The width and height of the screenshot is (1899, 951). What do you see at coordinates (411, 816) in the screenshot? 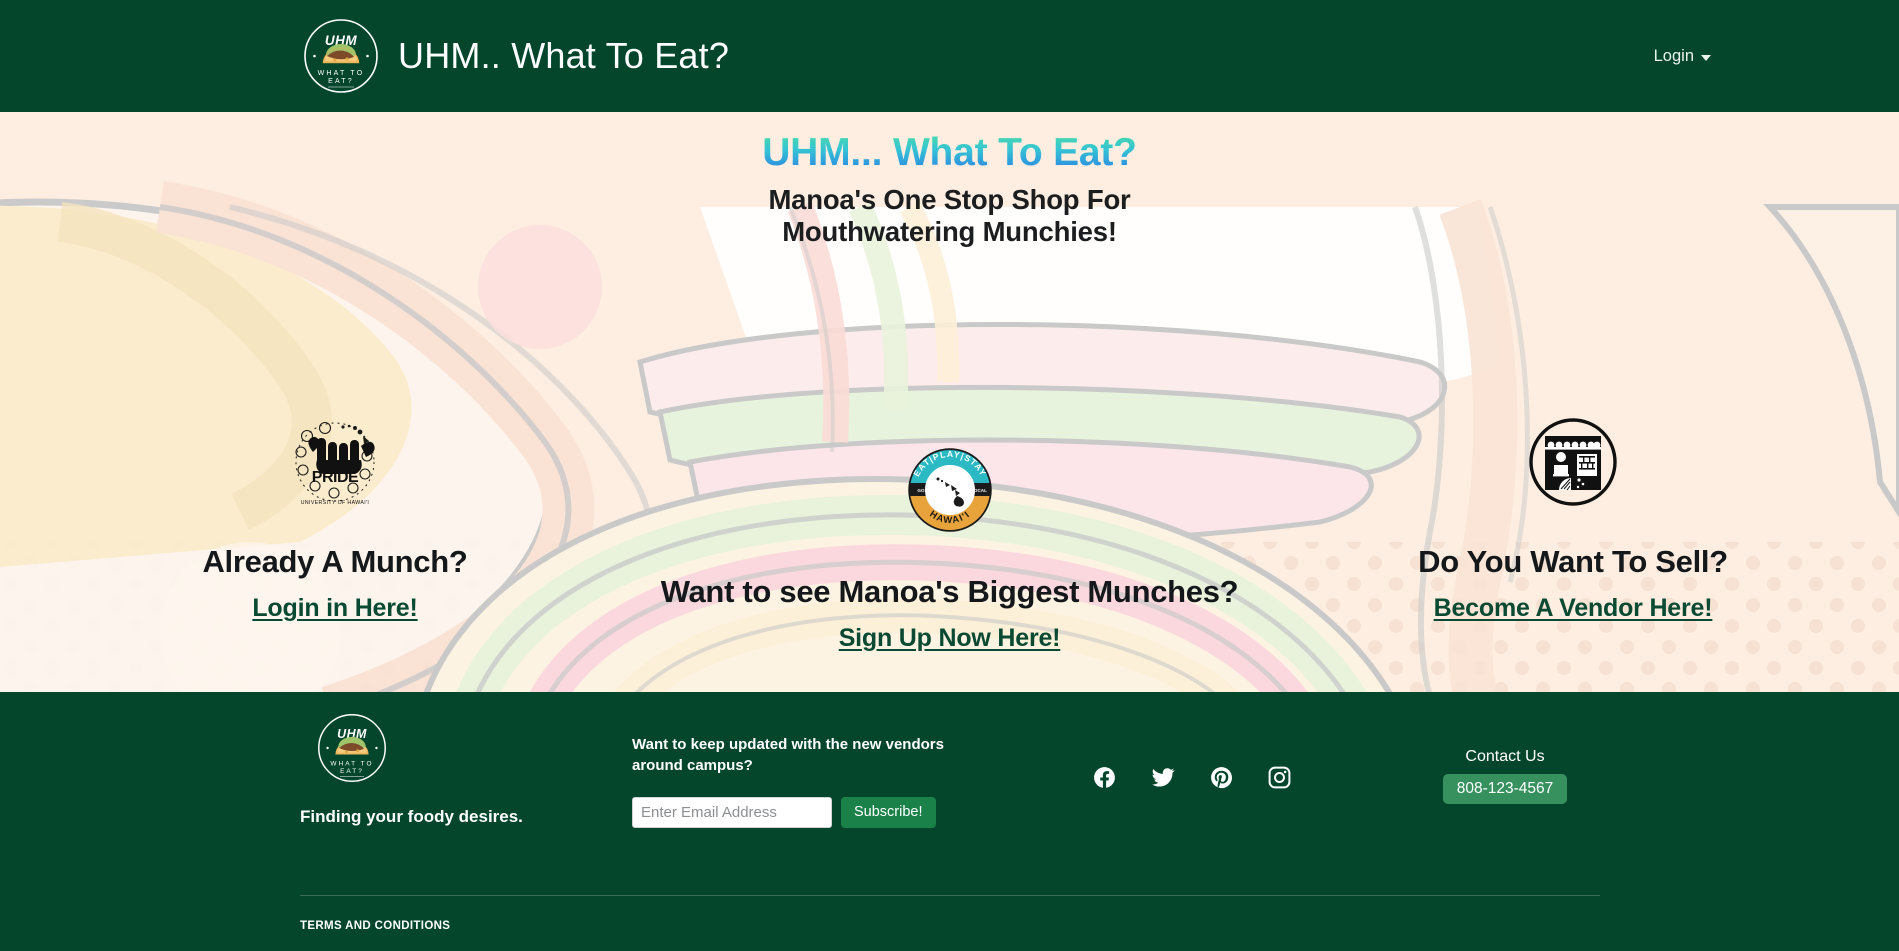
I see `footer-tagline: Finding your foody desires.` at bounding box center [411, 816].